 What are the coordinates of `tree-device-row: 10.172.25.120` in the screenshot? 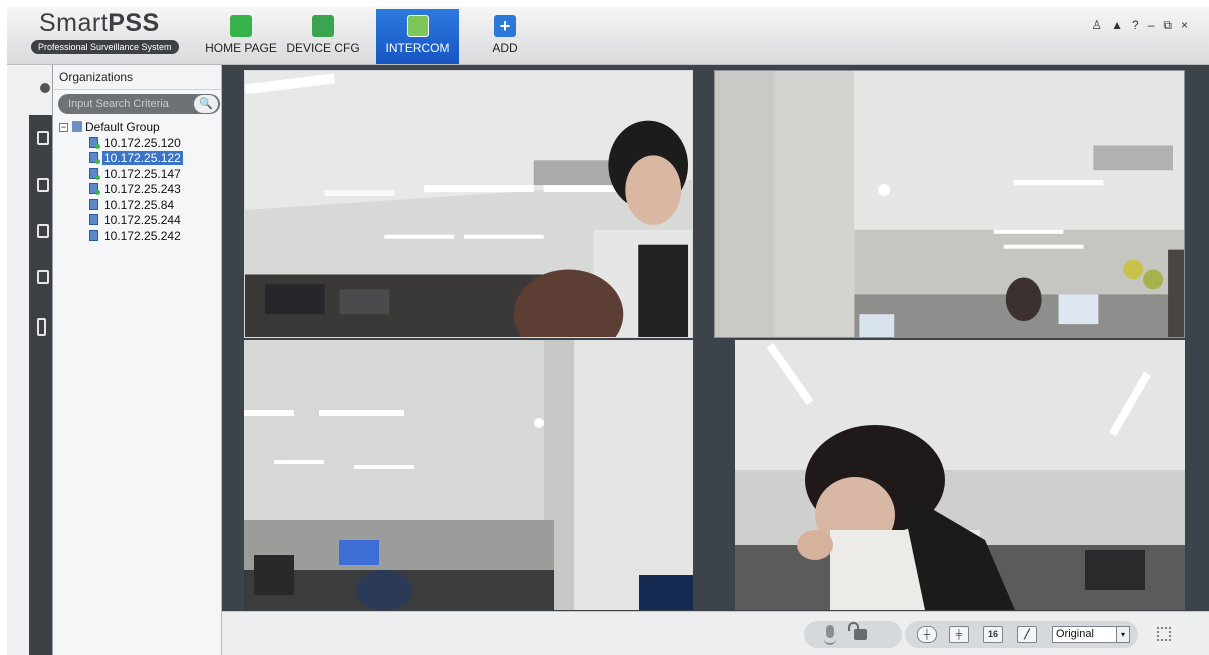 It's located at (121, 144).